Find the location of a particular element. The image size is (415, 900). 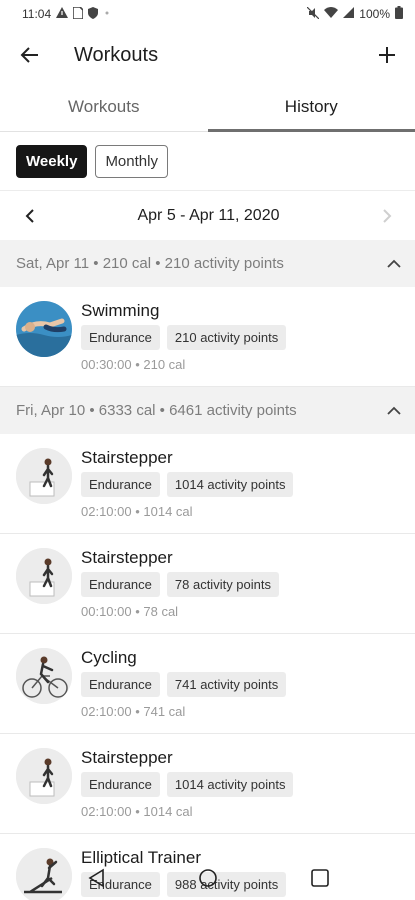

circle-home-icon is located at coordinates (207, 878).